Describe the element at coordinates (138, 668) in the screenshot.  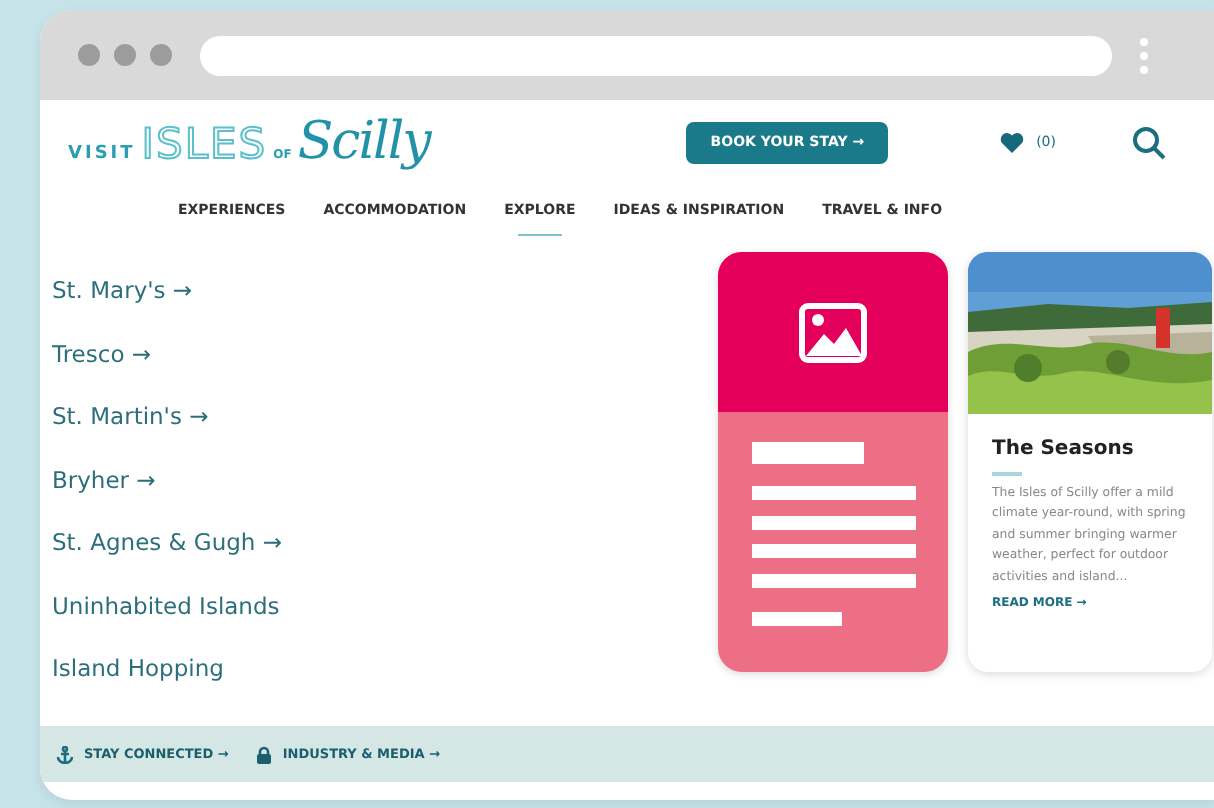
I see `island-link: Island Hopping` at that location.